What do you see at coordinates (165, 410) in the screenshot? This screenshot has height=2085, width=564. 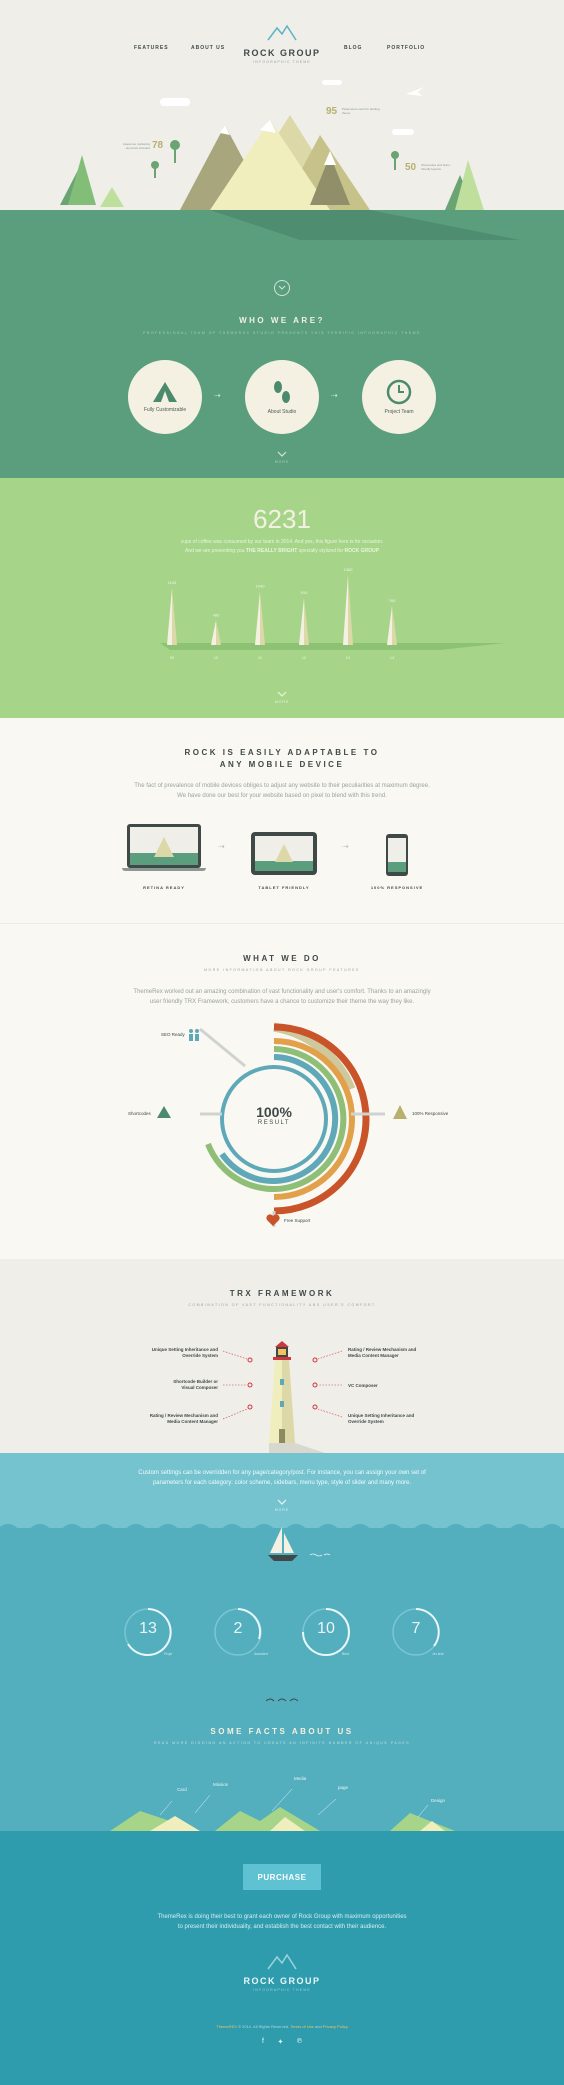 I see `feature-label: Fully Customizable` at bounding box center [165, 410].